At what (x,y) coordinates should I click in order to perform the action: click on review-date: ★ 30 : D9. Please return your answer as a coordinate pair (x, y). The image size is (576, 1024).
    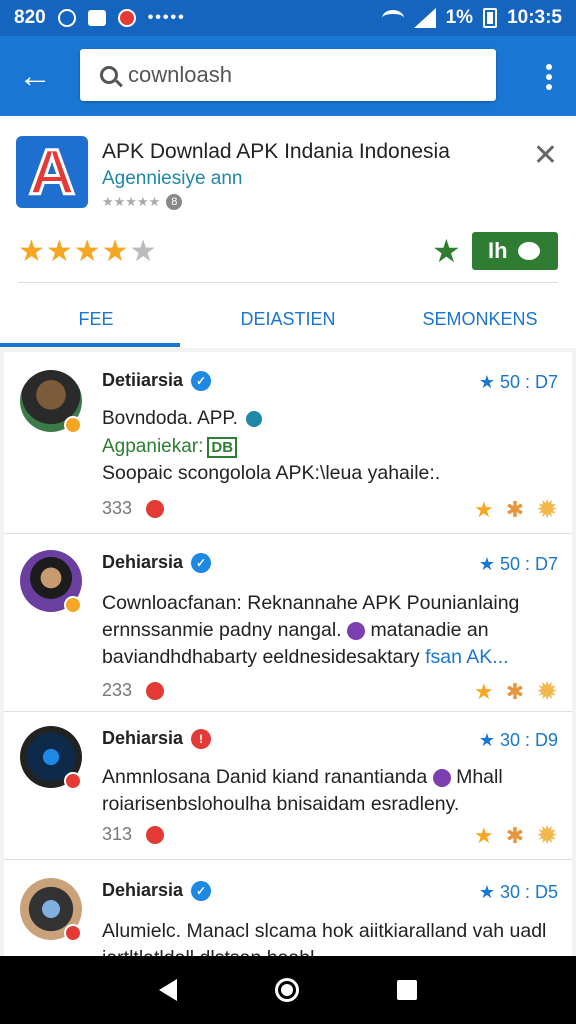
    Looking at the image, I should click on (518, 740).